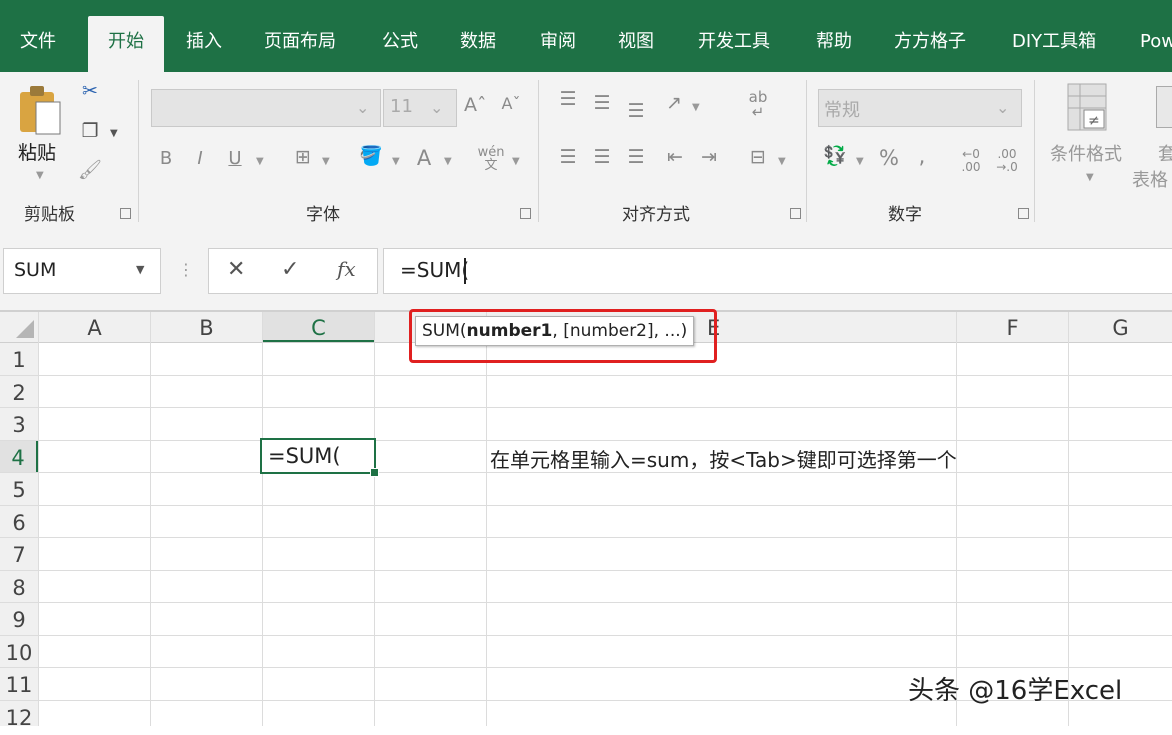  I want to click on column-header-a: A, so click(94, 327).